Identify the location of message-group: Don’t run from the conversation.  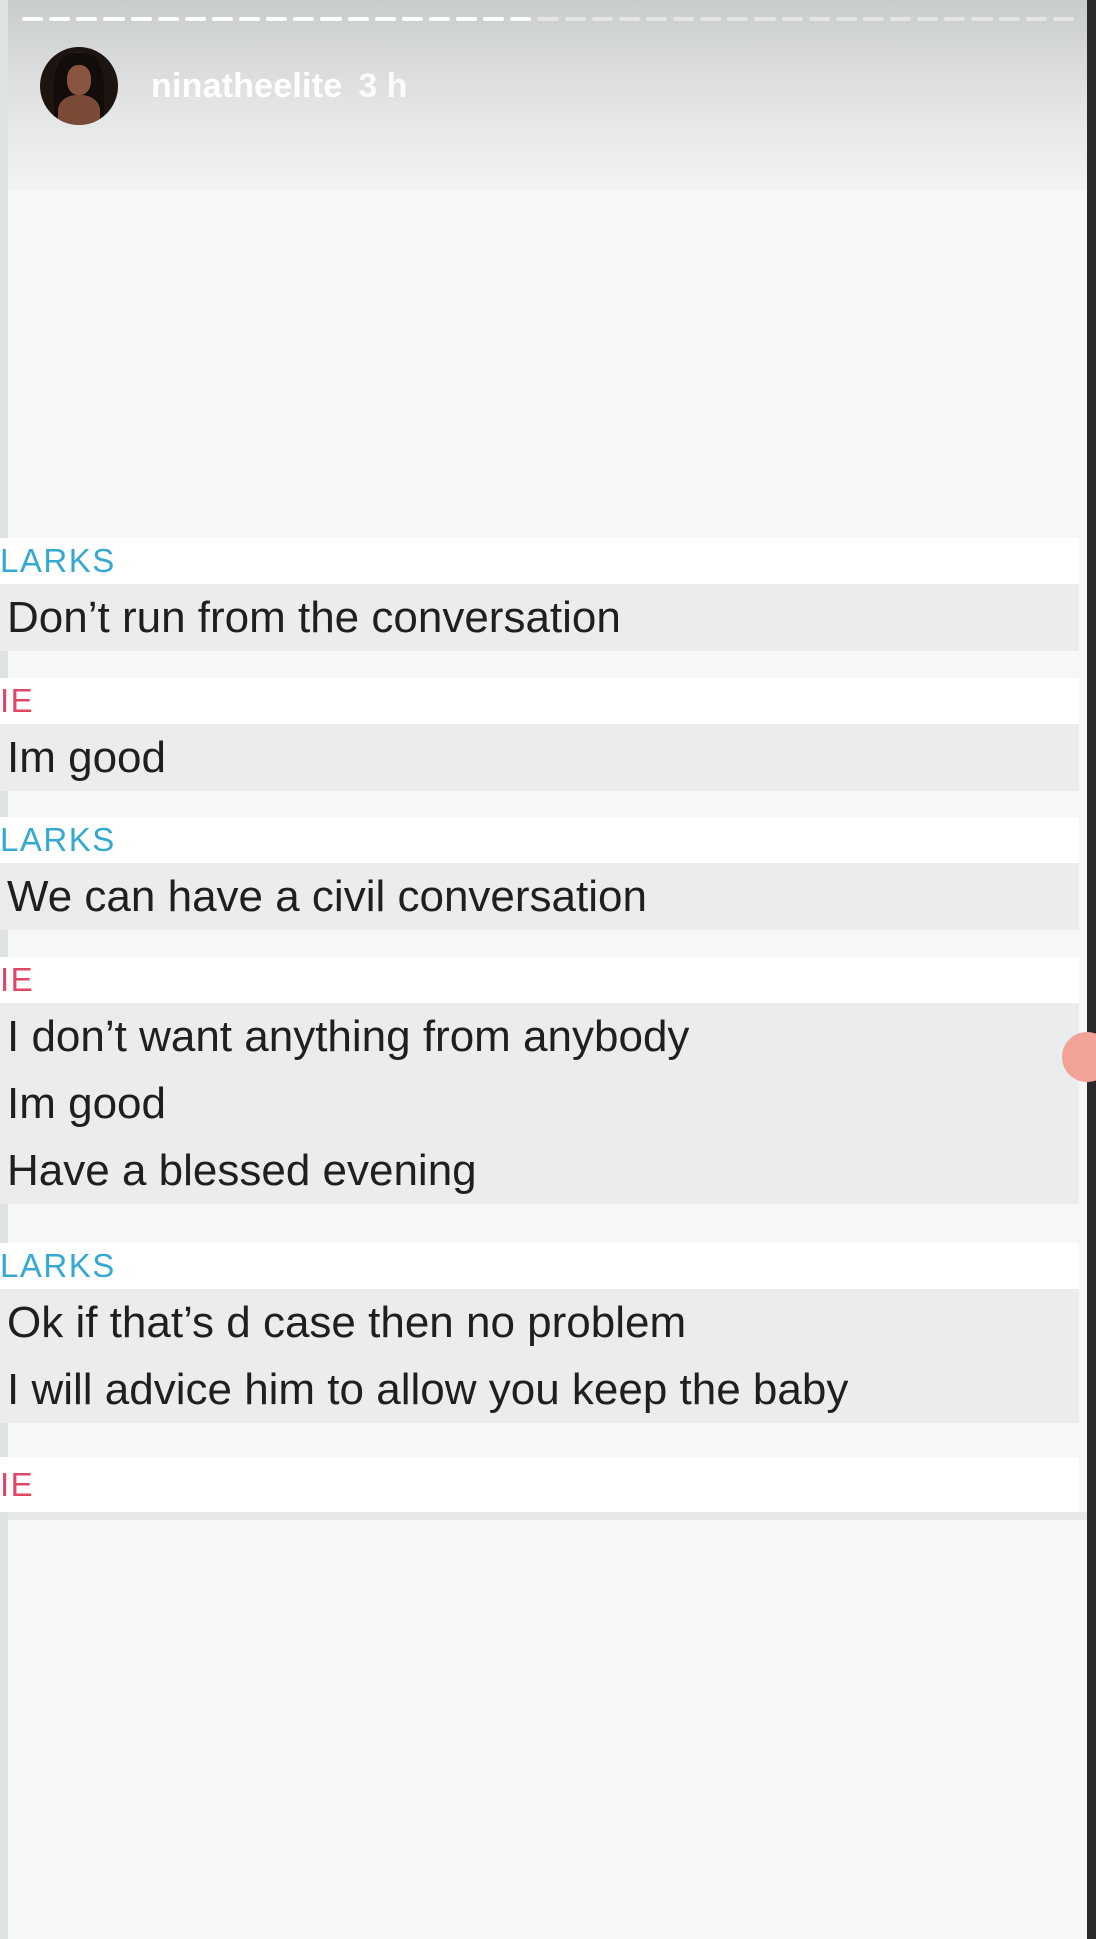
(539, 617).